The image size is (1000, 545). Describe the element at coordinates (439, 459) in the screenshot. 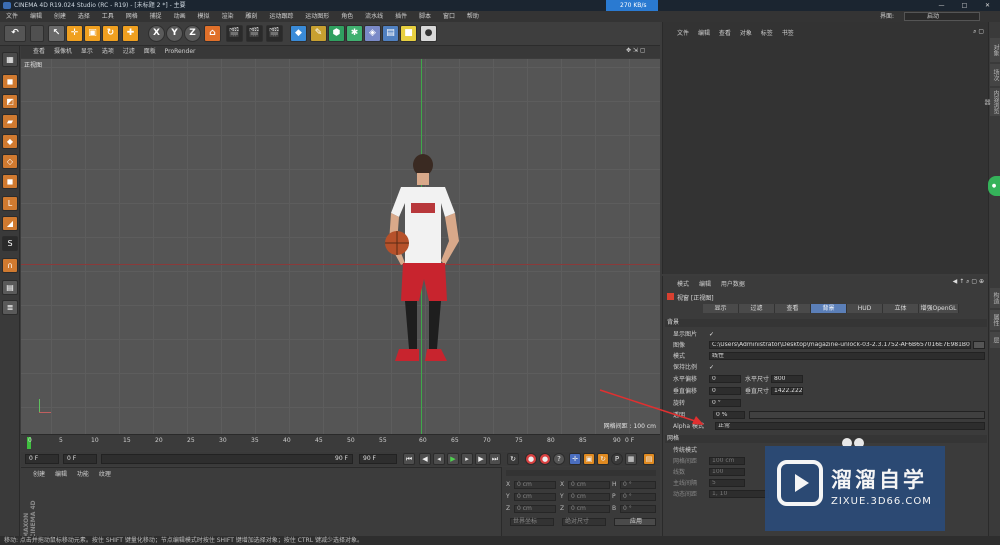

I see `prev-frame-icon: ◂` at that location.